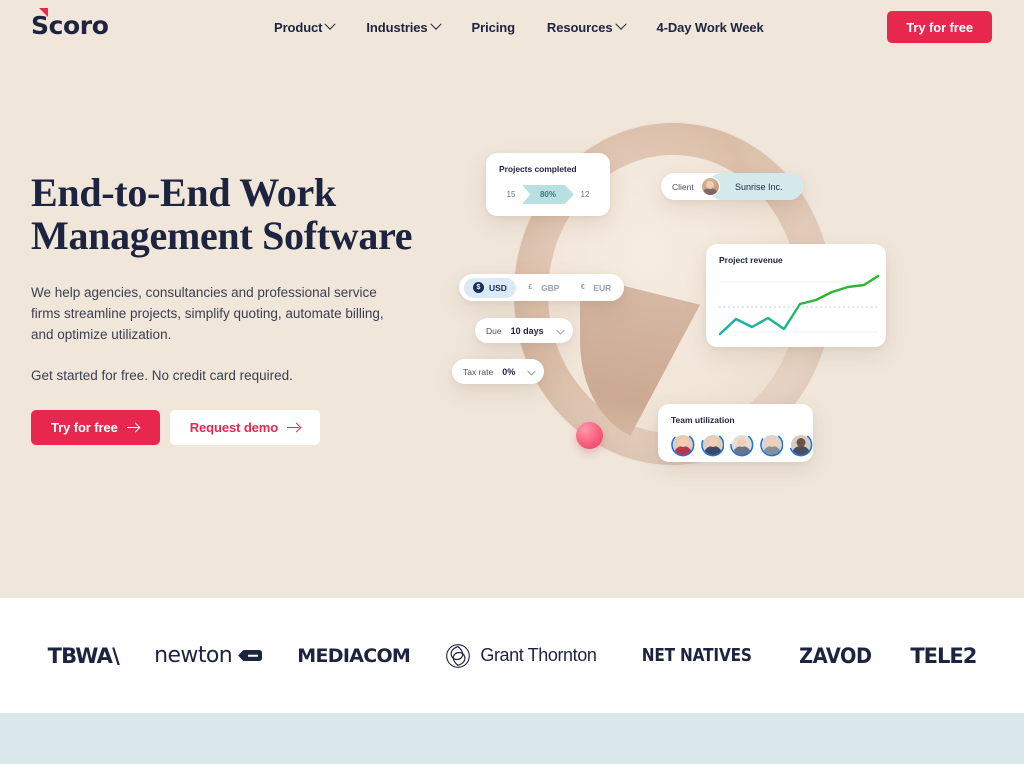 The image size is (1024, 764). I want to click on chart-line-series, so click(799, 305).